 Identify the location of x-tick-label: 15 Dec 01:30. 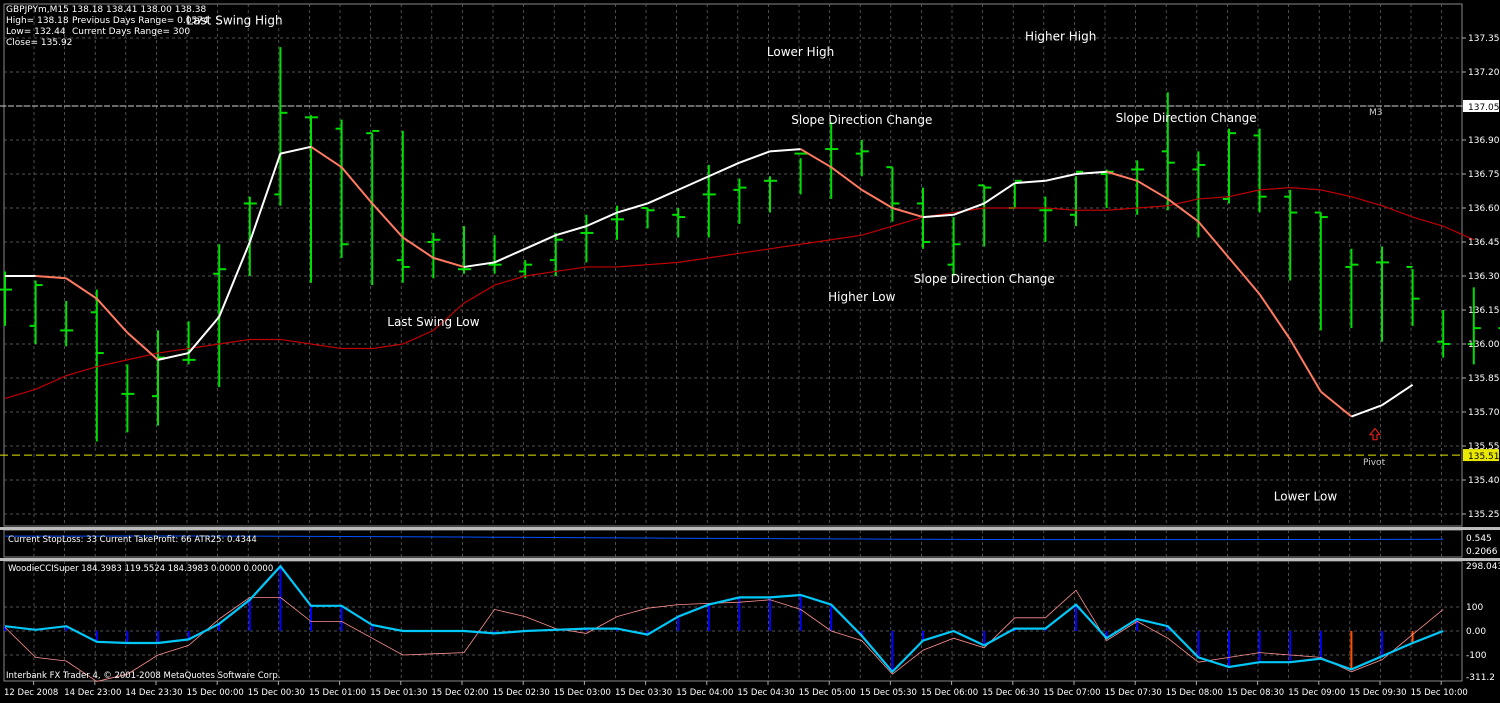
(398, 693).